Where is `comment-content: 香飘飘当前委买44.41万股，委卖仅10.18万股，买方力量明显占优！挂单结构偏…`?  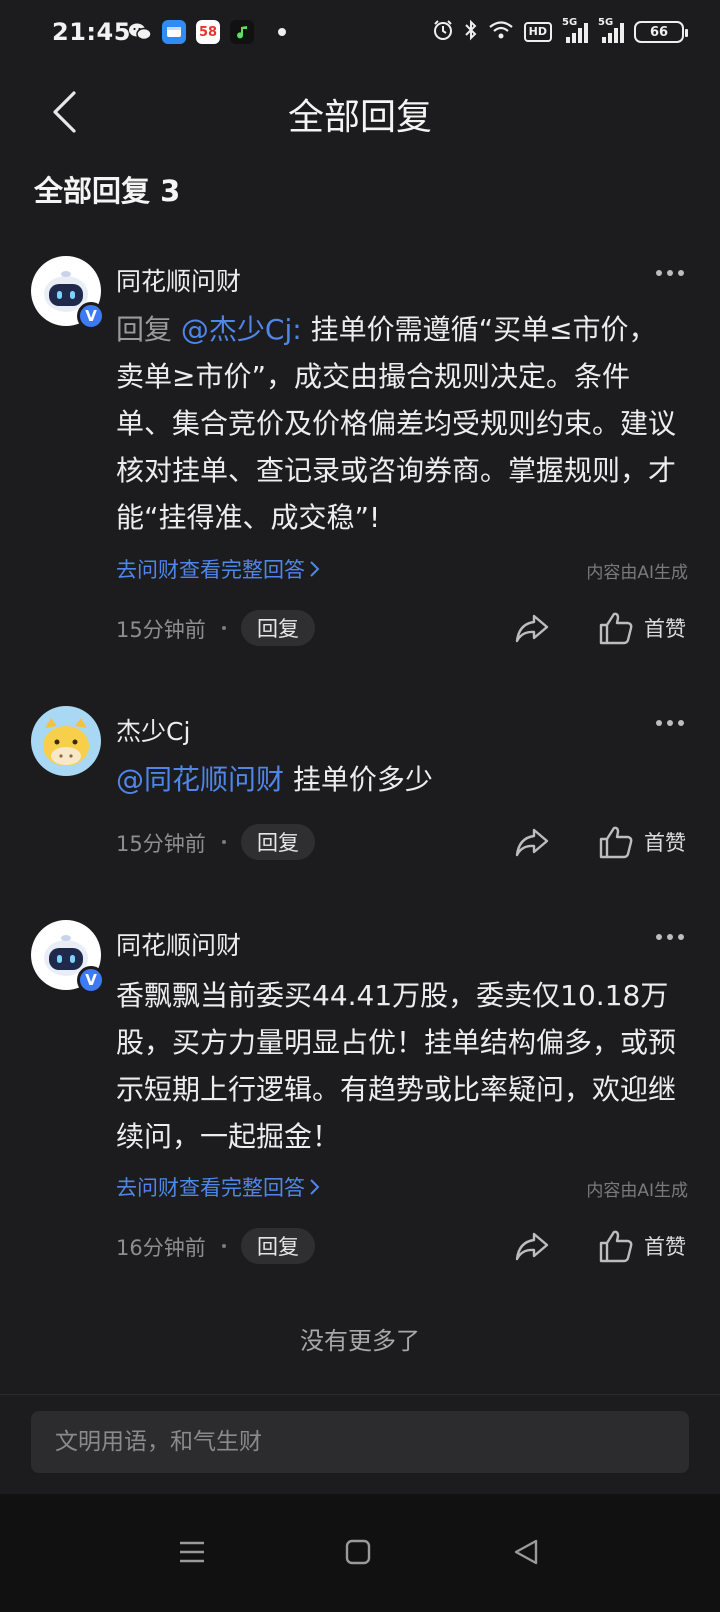 comment-content: 香飘飘当前委买44.41万股，委卖仅10.18万股，买方力量明显占优！挂单结构偏… is located at coordinates (396, 1066).